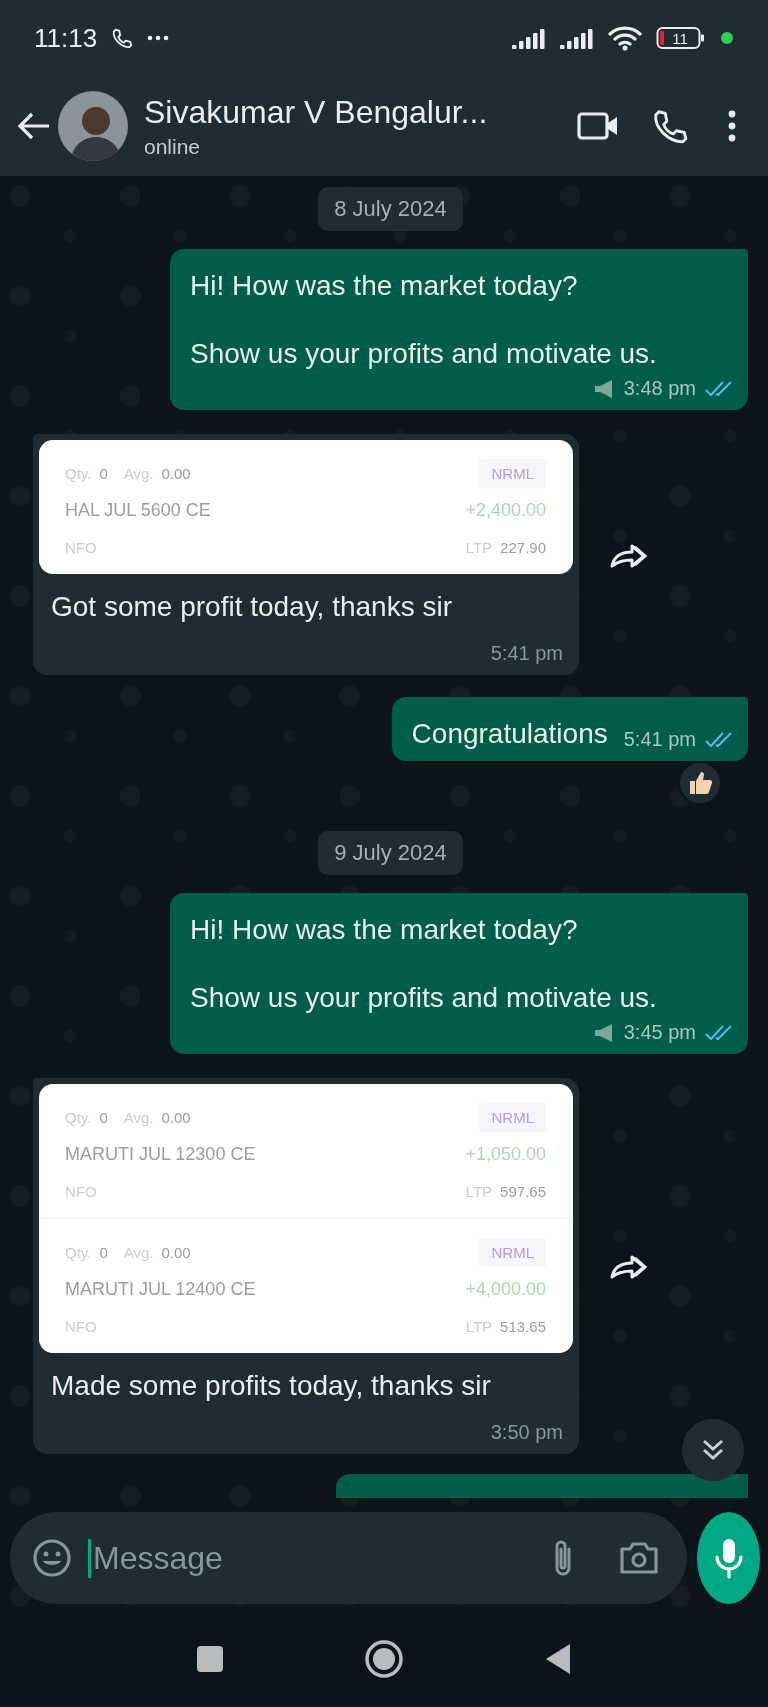 Image resolution: width=768 pixels, height=1707 pixels. What do you see at coordinates (713, 1450) in the screenshot?
I see `double-chevron-down-icon` at bounding box center [713, 1450].